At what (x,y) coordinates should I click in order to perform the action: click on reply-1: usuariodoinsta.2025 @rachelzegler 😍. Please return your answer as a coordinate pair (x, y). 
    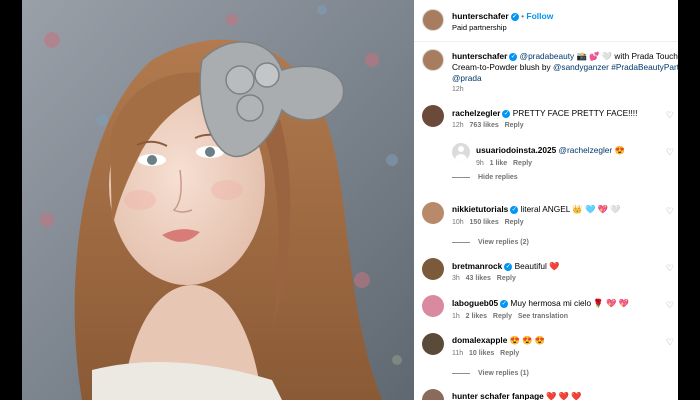
    Looking at the image, I should click on (550, 150).